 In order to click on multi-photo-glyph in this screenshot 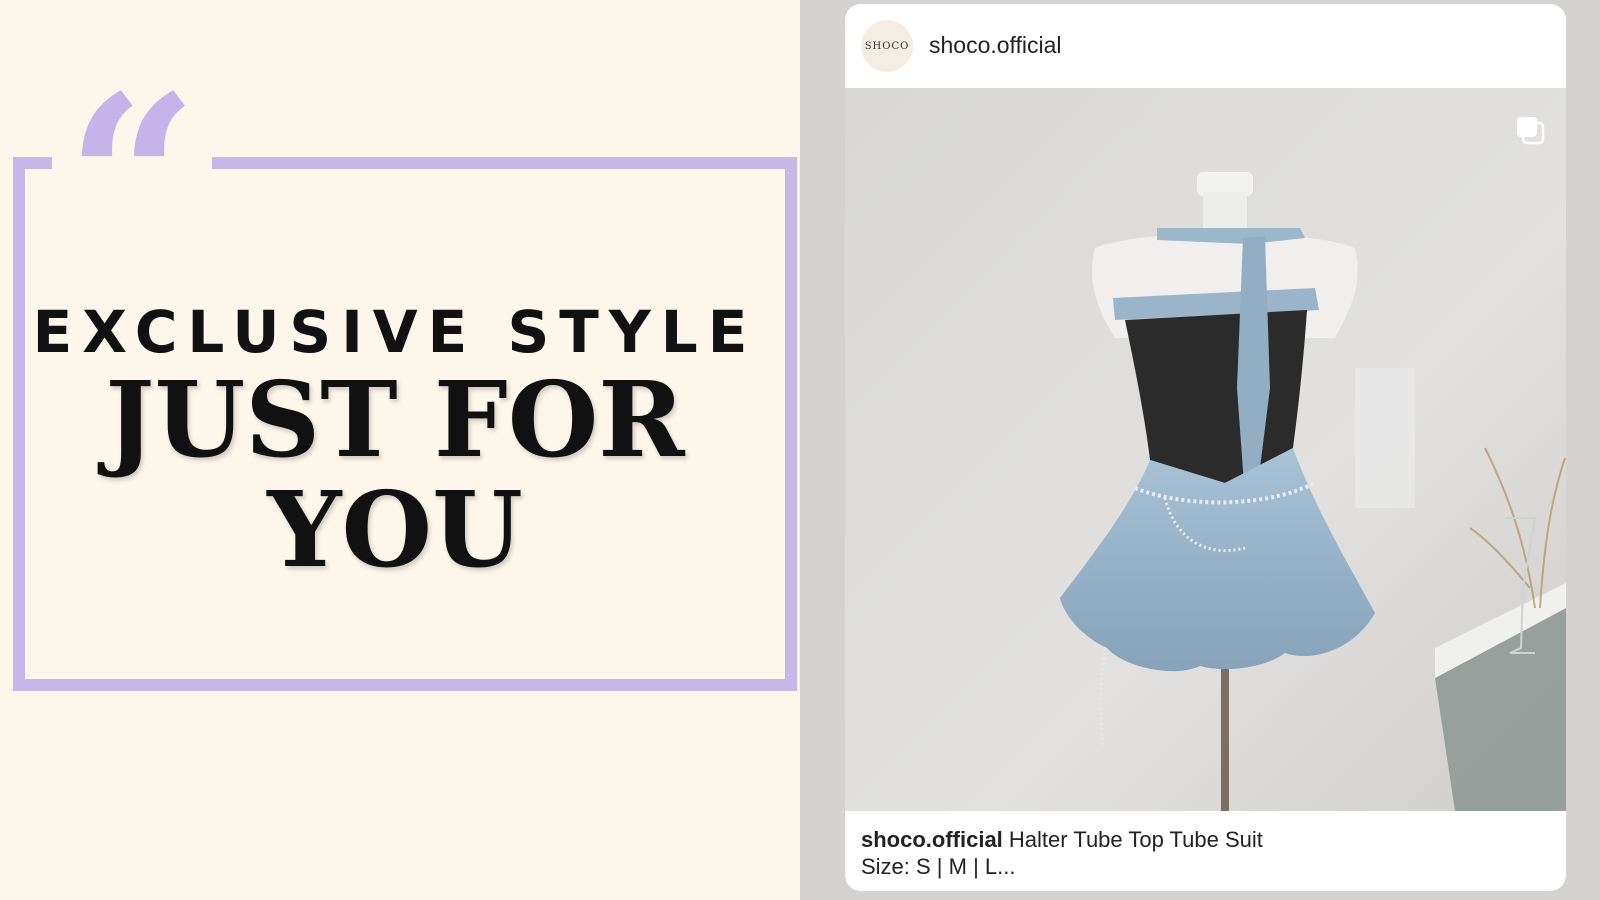, I will do `click(1531, 131)`.